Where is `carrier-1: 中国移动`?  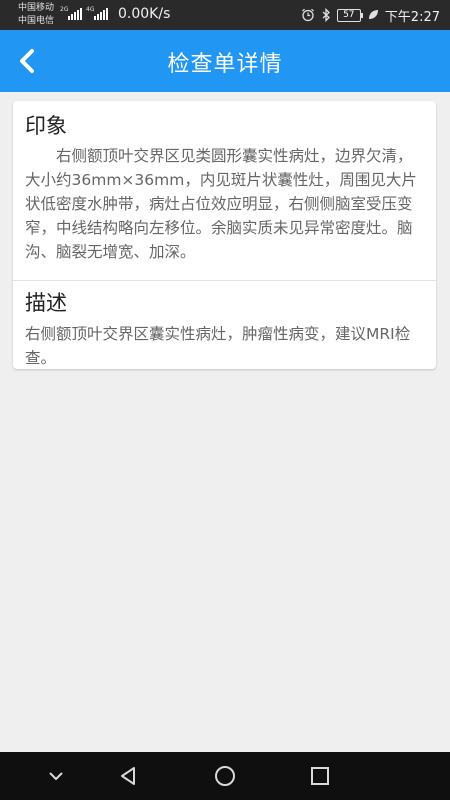
carrier-1: 中国移动 is located at coordinates (36, 8).